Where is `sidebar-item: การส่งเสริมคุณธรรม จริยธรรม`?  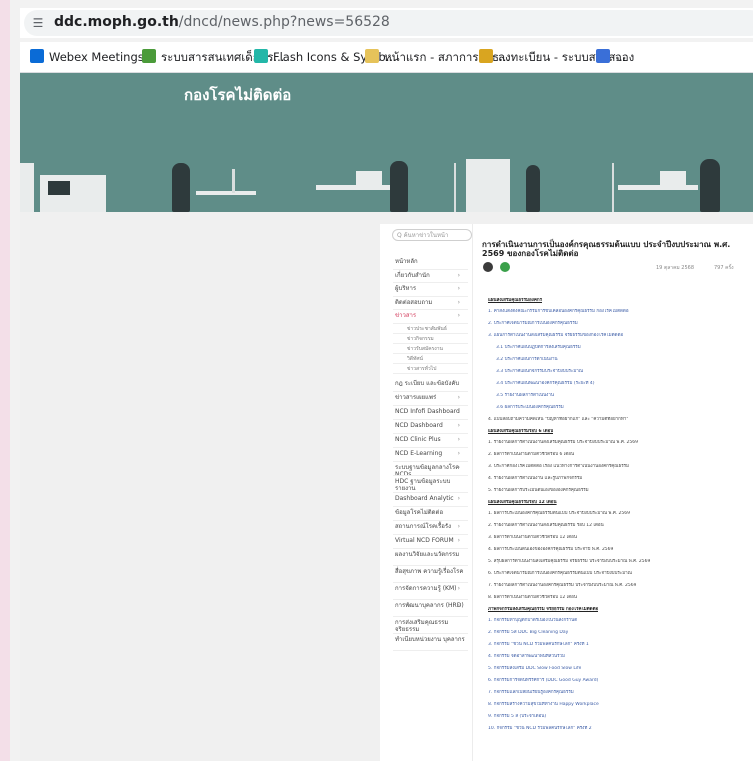 sidebar-item: การส่งเสริมคุณธรรม จริยธรรม is located at coordinates (432, 626).